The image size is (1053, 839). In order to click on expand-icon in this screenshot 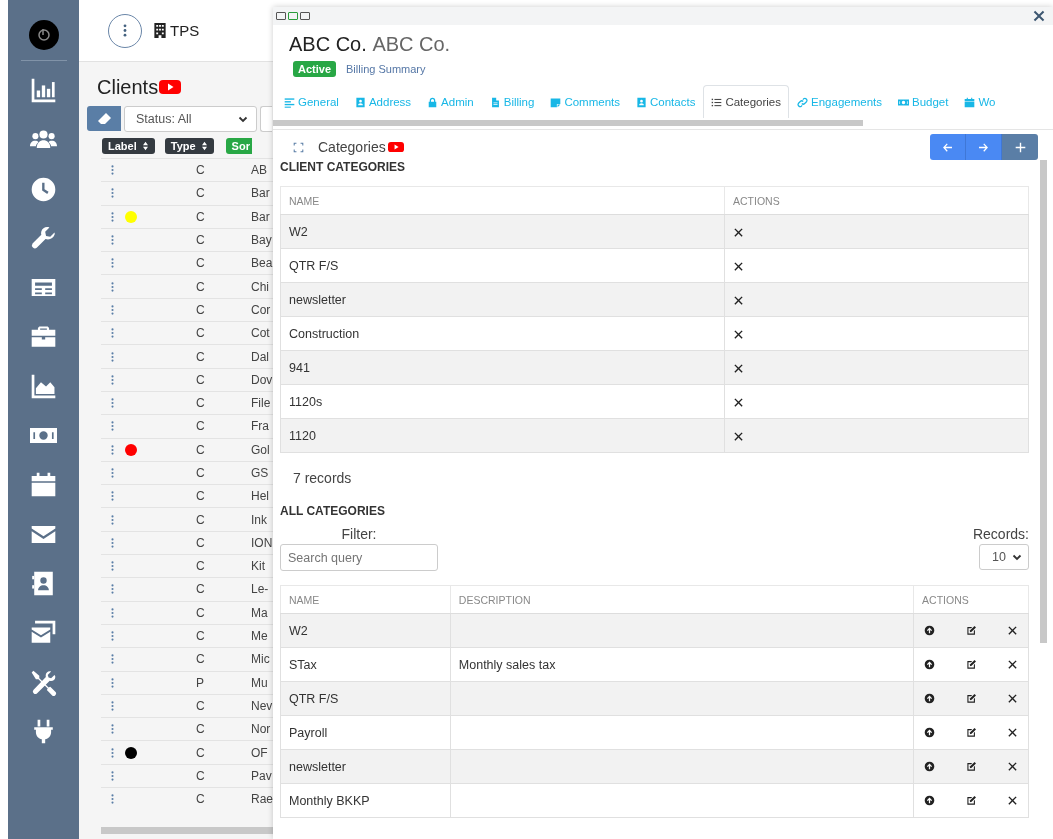, I will do `click(298, 147)`.